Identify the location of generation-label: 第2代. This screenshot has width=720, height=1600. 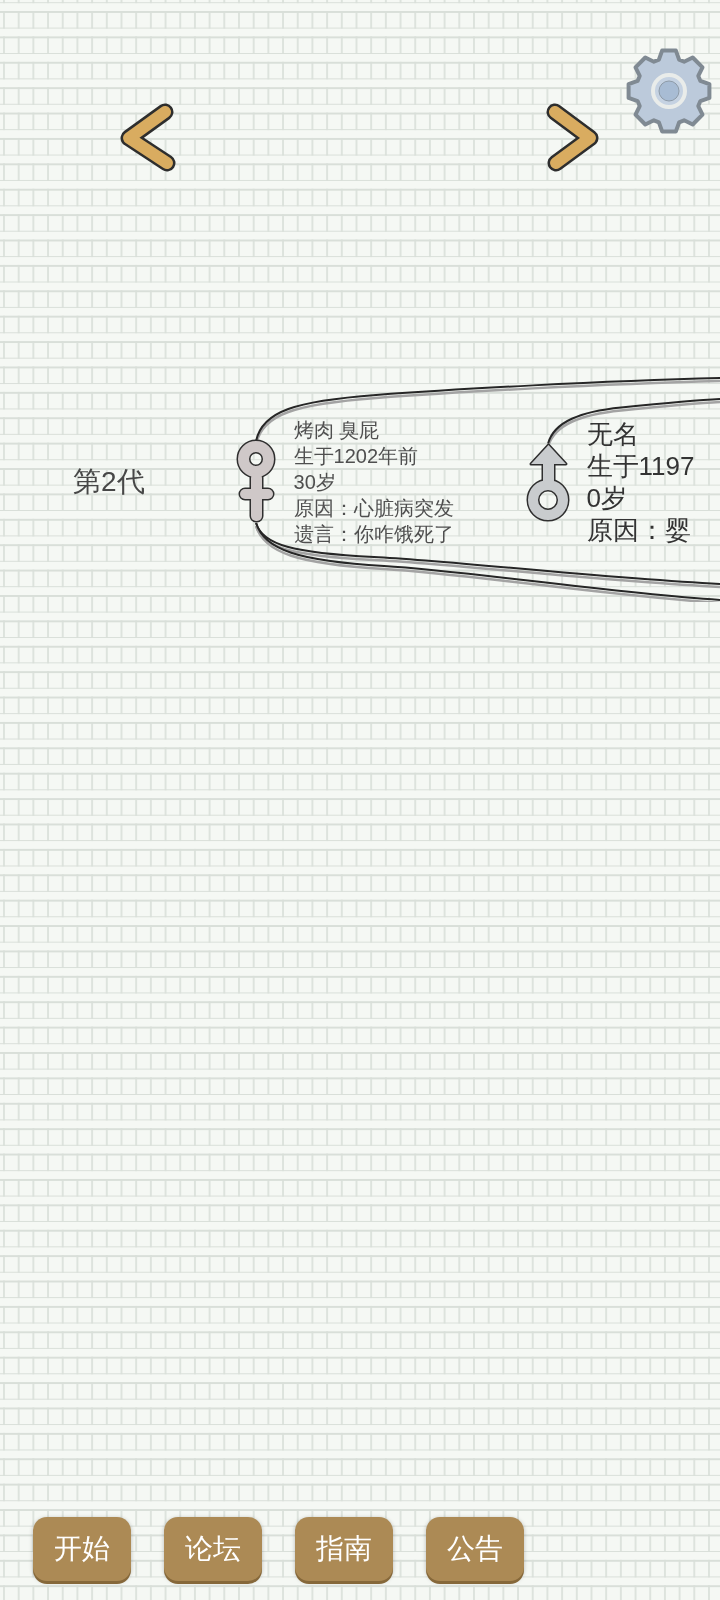
(109, 482).